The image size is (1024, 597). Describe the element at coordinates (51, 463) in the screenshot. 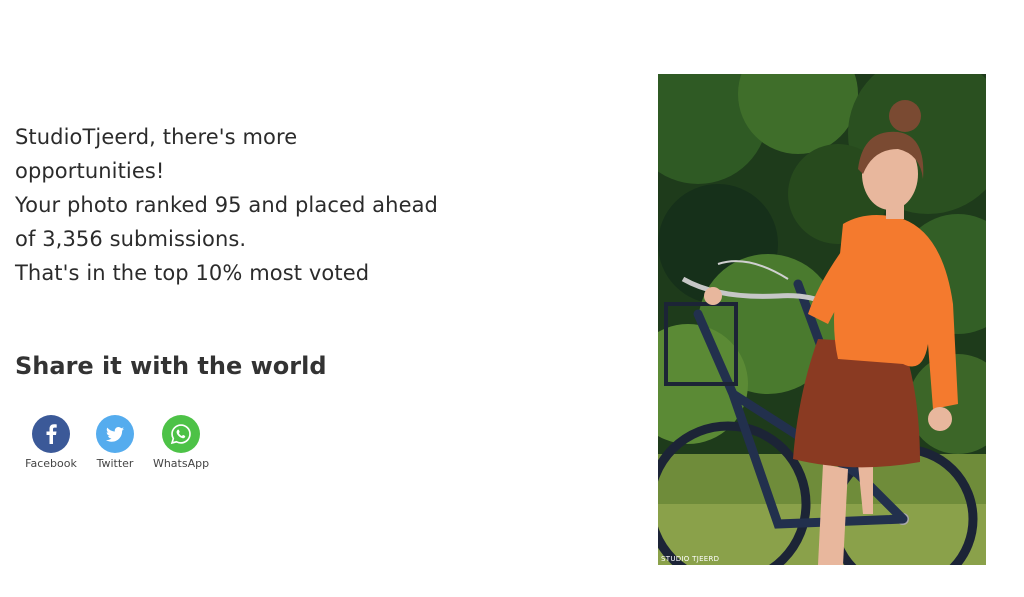

I see `facebook-label: Facebook` at that location.